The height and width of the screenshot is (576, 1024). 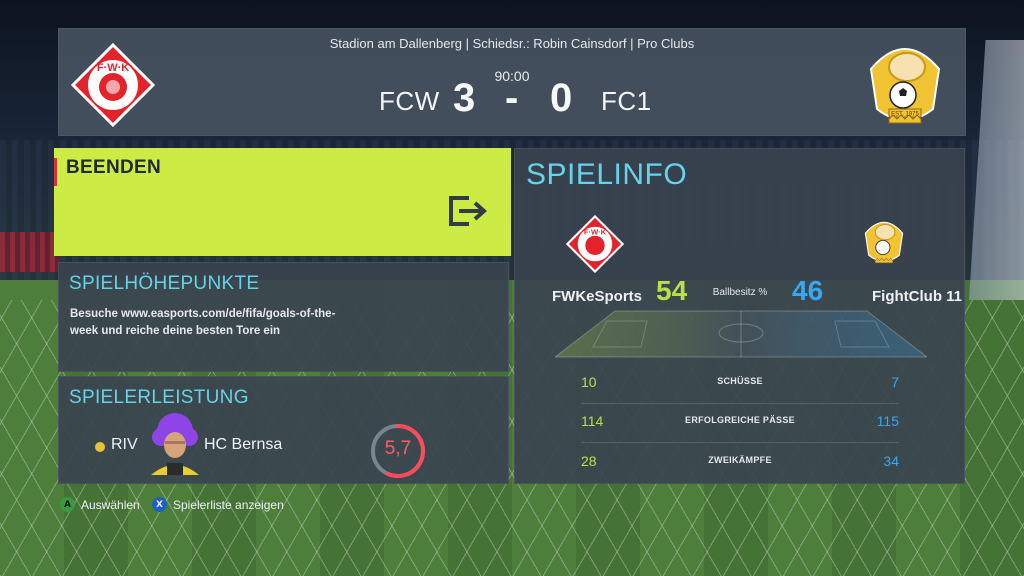 What do you see at coordinates (114, 167) in the screenshot?
I see `exit-title: BEENDEN` at bounding box center [114, 167].